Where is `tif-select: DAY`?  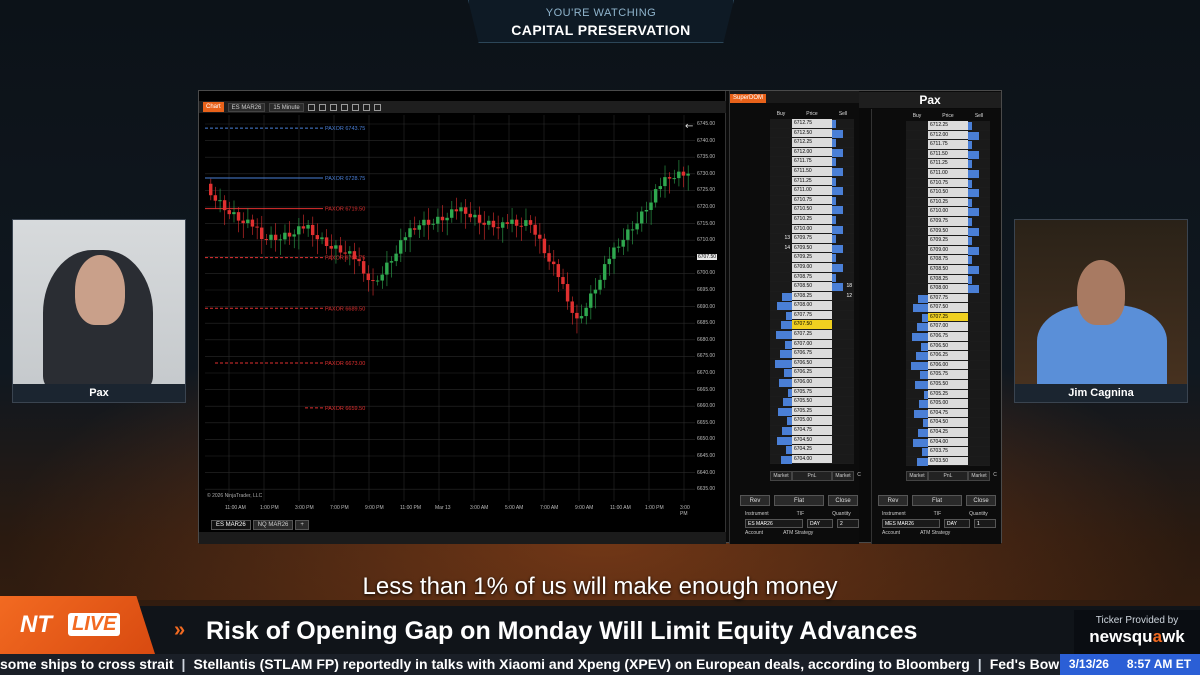
tif-select: DAY is located at coordinates (957, 523).